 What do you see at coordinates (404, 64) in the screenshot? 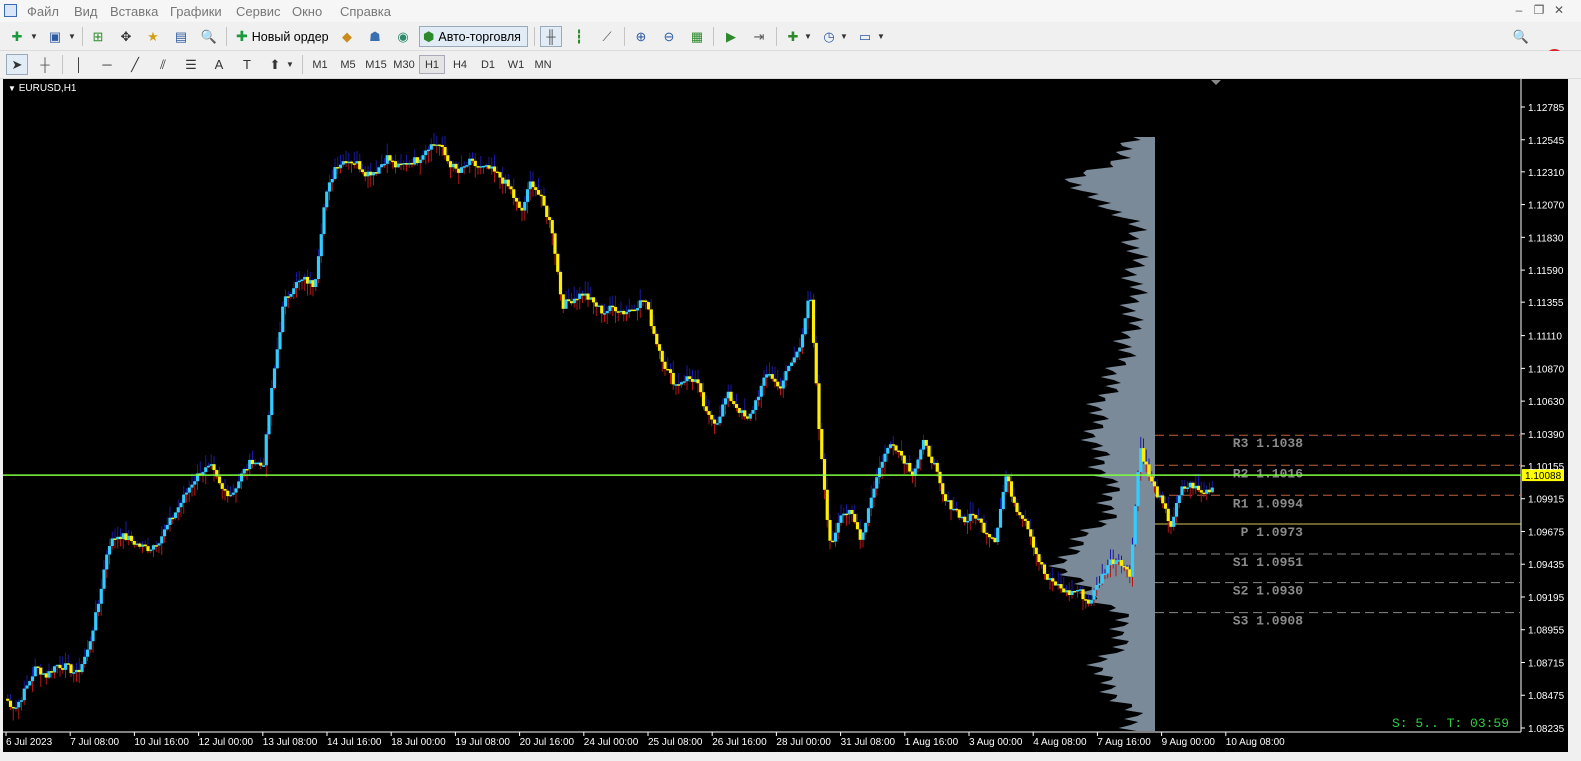
I see `timeframe-m30: M30` at bounding box center [404, 64].